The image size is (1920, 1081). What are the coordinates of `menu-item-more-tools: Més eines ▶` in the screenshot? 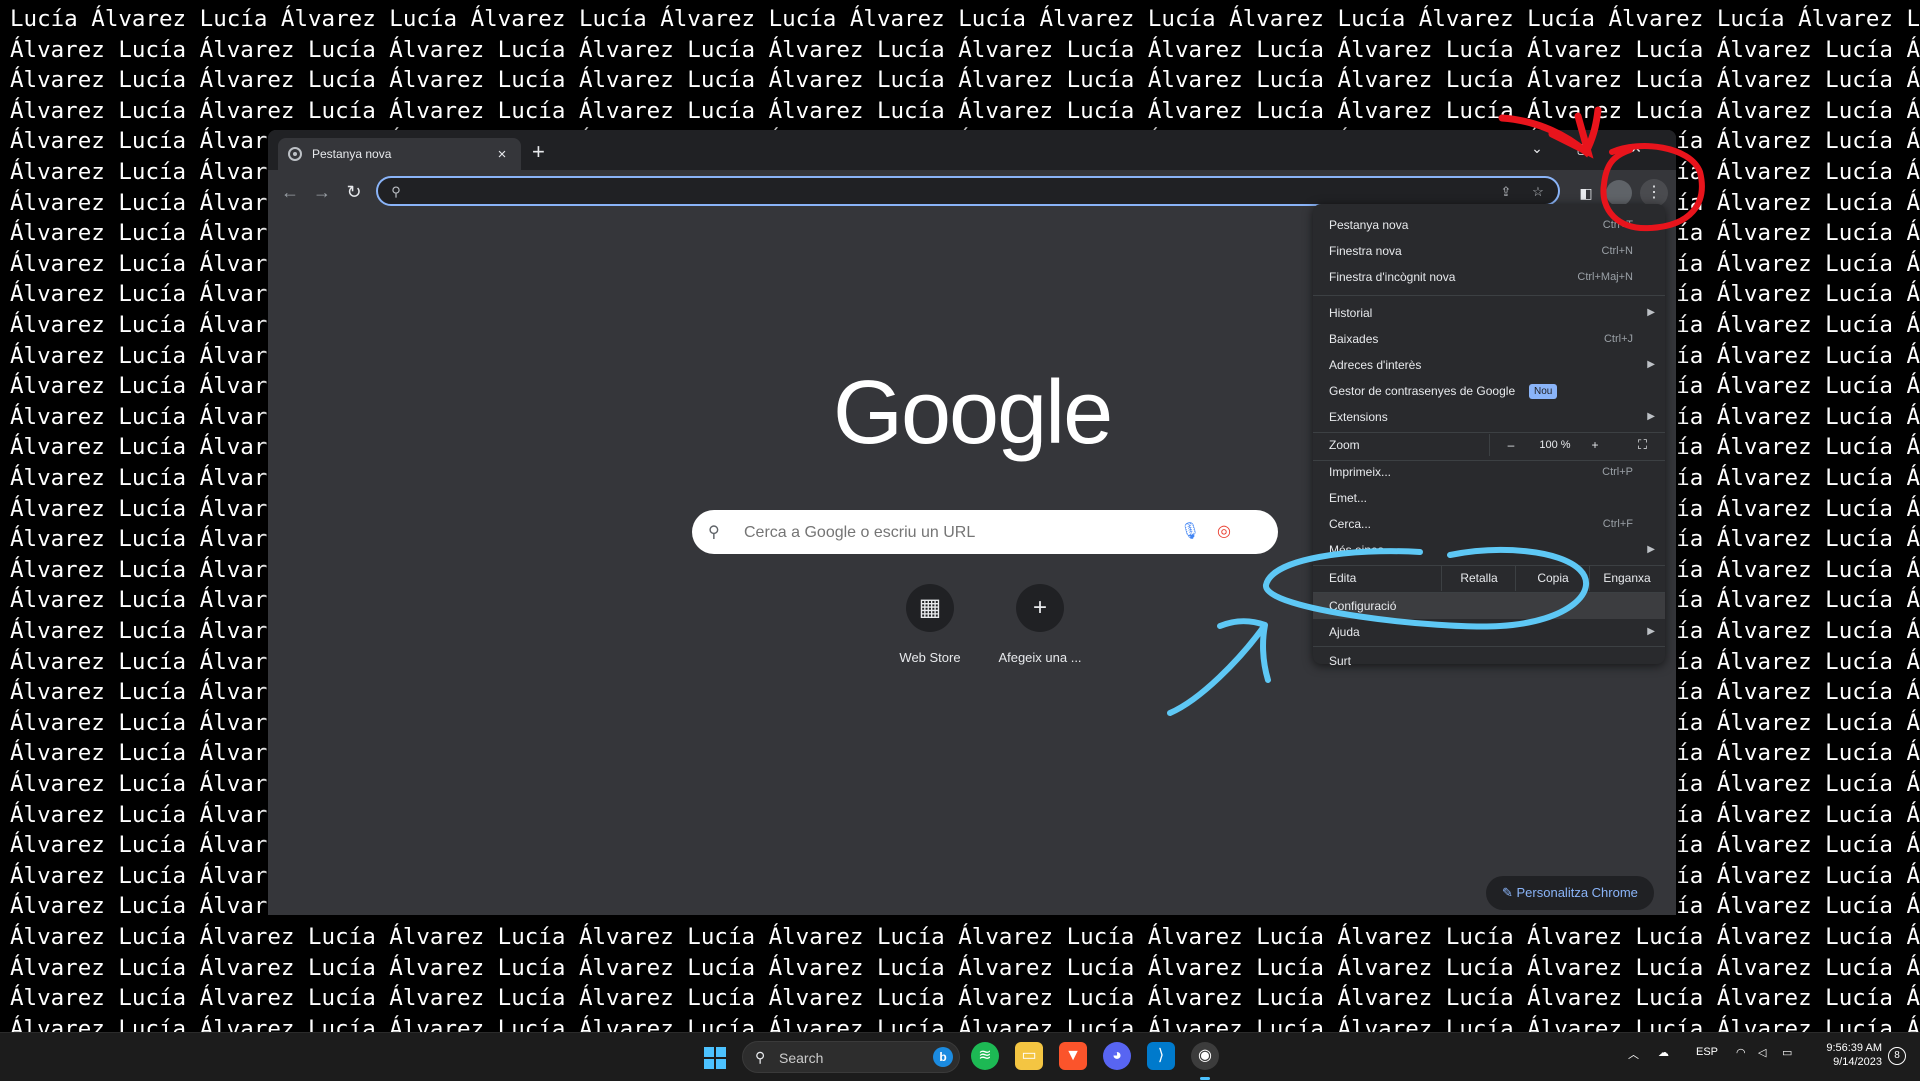 It's located at (1489, 550).